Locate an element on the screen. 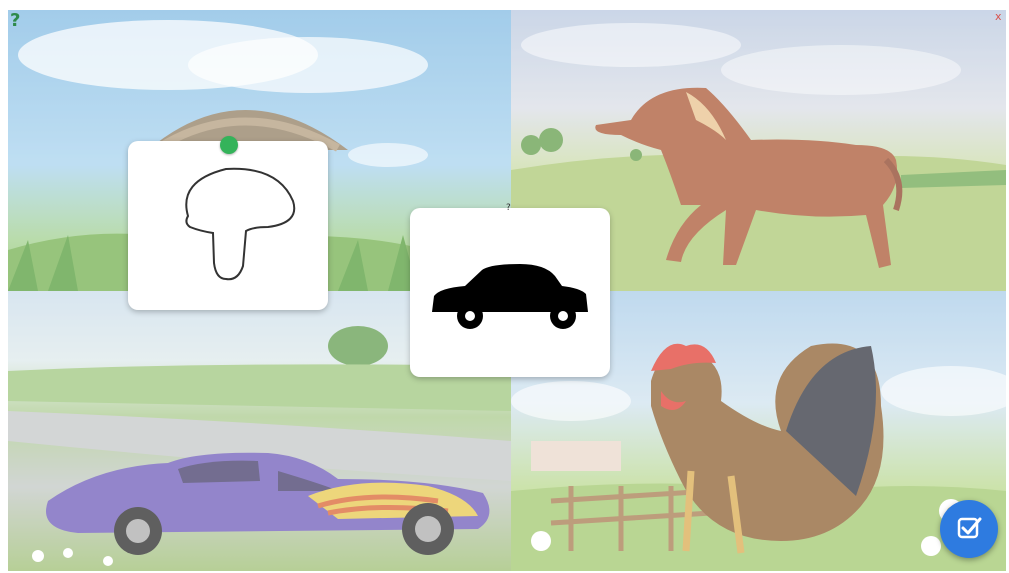 The width and height of the screenshot is (1009, 573). check-button is located at coordinates (969, 529).